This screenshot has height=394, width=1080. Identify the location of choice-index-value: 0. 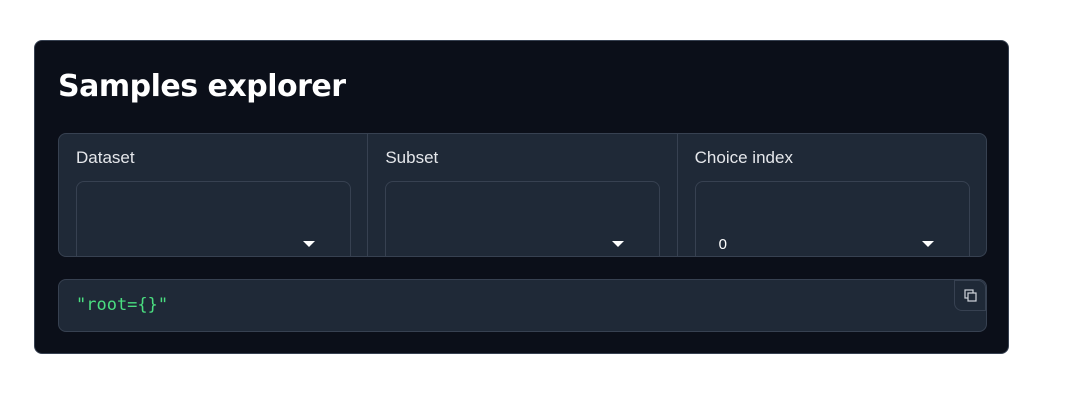
(722, 244).